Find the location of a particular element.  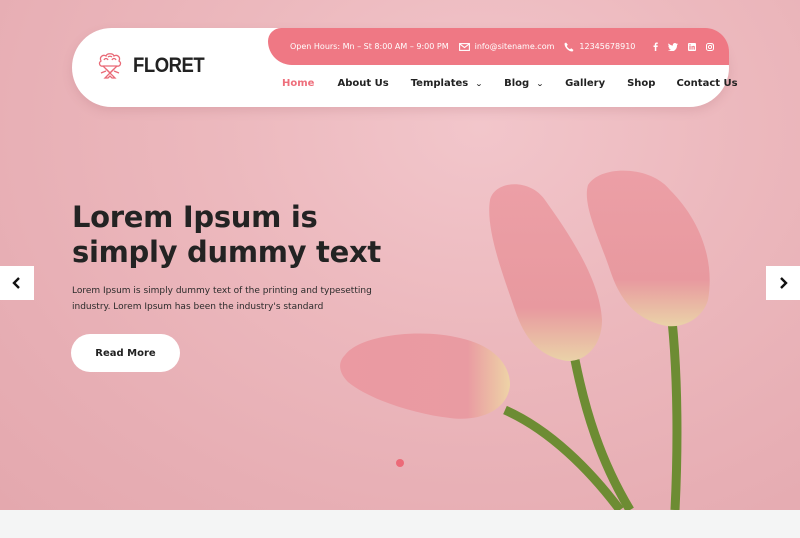

nav-label: Blog is located at coordinates (517, 83).